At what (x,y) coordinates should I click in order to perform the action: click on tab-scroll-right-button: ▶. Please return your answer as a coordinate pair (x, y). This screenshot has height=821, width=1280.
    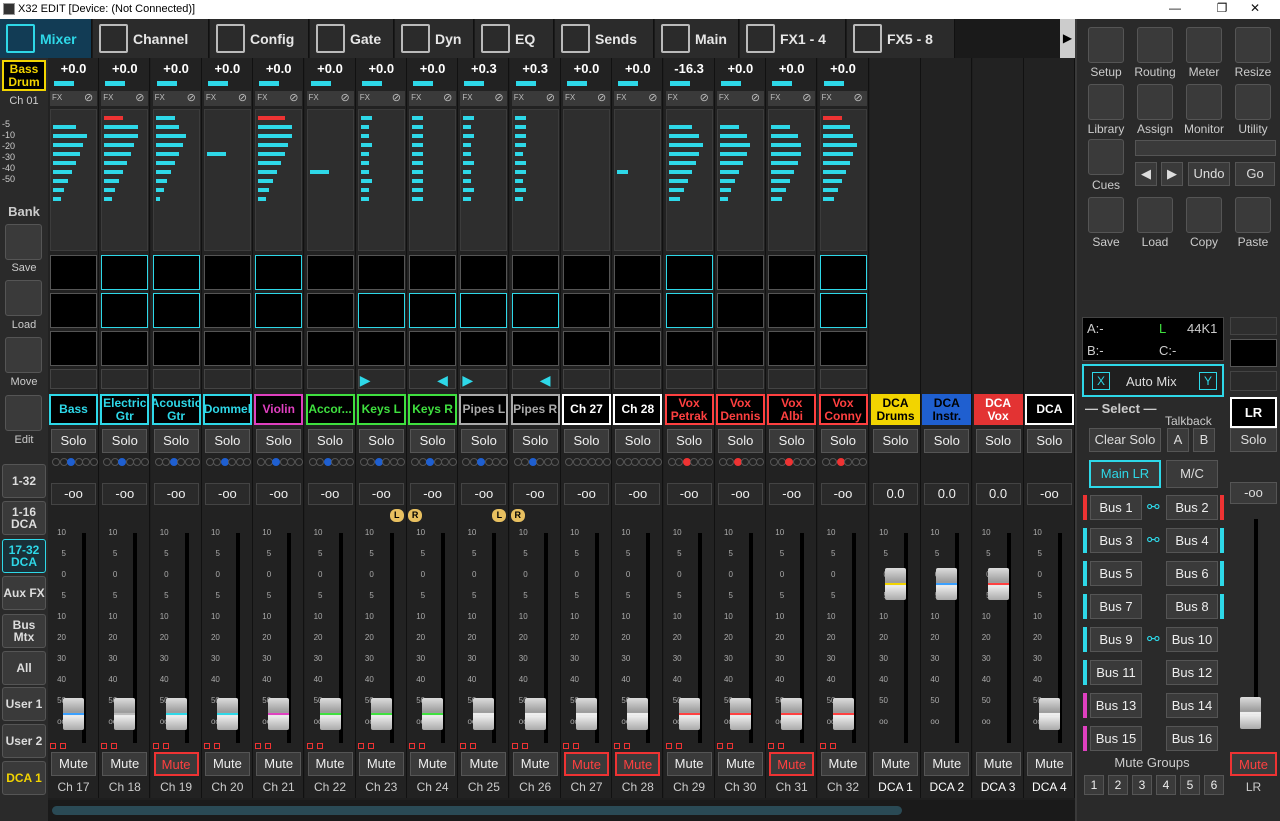
    Looking at the image, I should click on (1067, 38).